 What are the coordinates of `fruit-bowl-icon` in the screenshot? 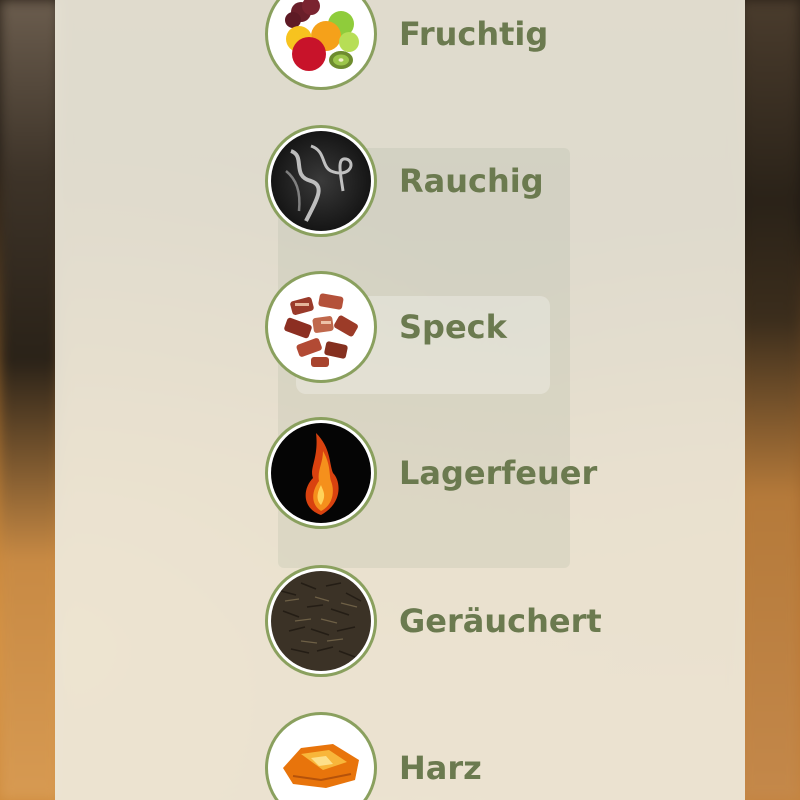 It's located at (321, 45).